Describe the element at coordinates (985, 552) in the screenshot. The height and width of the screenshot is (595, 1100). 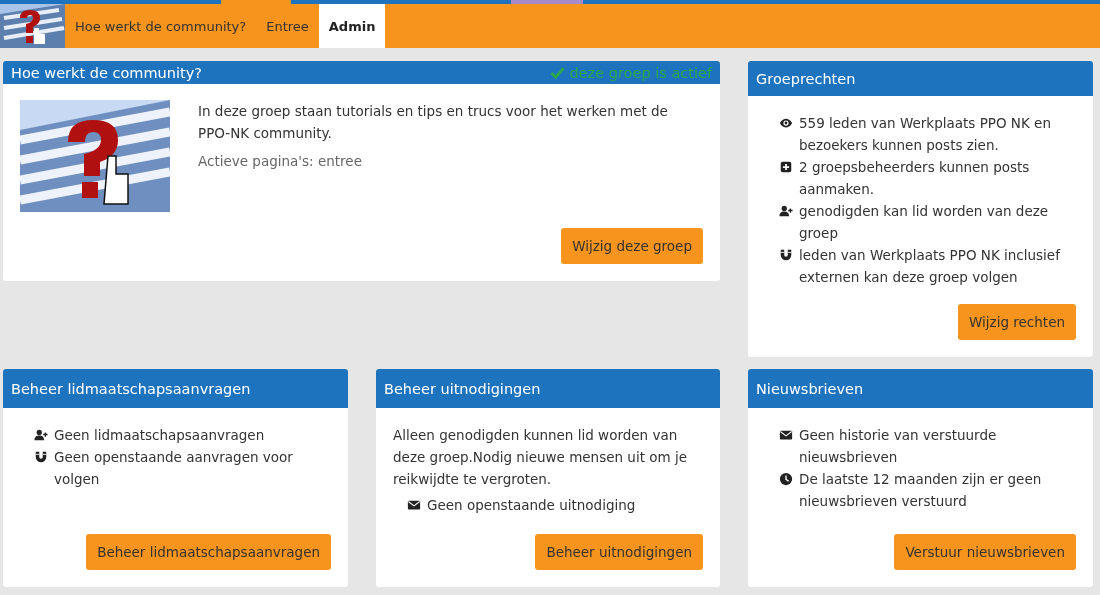
I see `action-button: Verstuur nieuwsbrieven` at that location.